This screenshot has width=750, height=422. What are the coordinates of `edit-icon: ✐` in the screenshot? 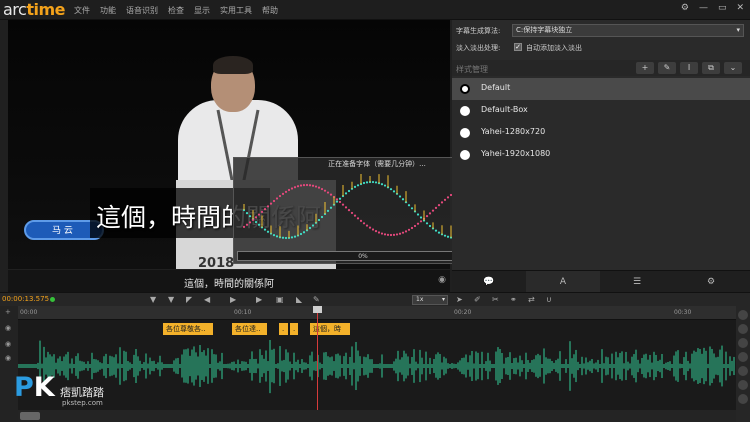 It's located at (477, 299).